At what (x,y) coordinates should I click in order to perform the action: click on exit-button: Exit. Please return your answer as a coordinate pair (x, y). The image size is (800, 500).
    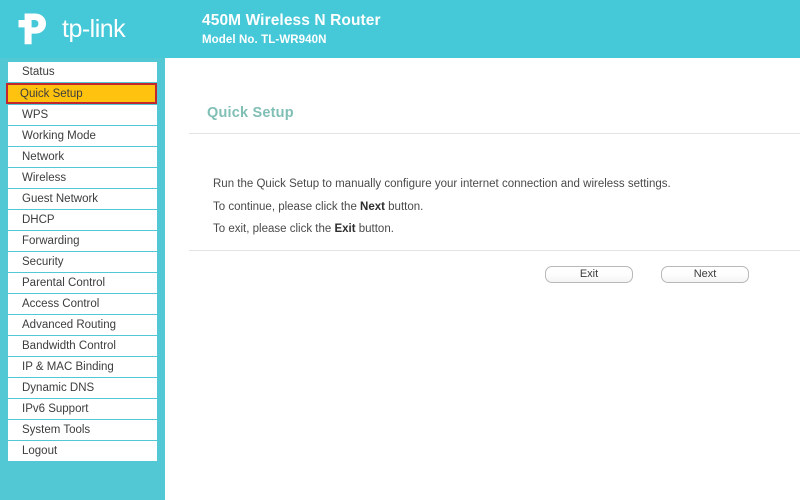
    Looking at the image, I should click on (589, 274).